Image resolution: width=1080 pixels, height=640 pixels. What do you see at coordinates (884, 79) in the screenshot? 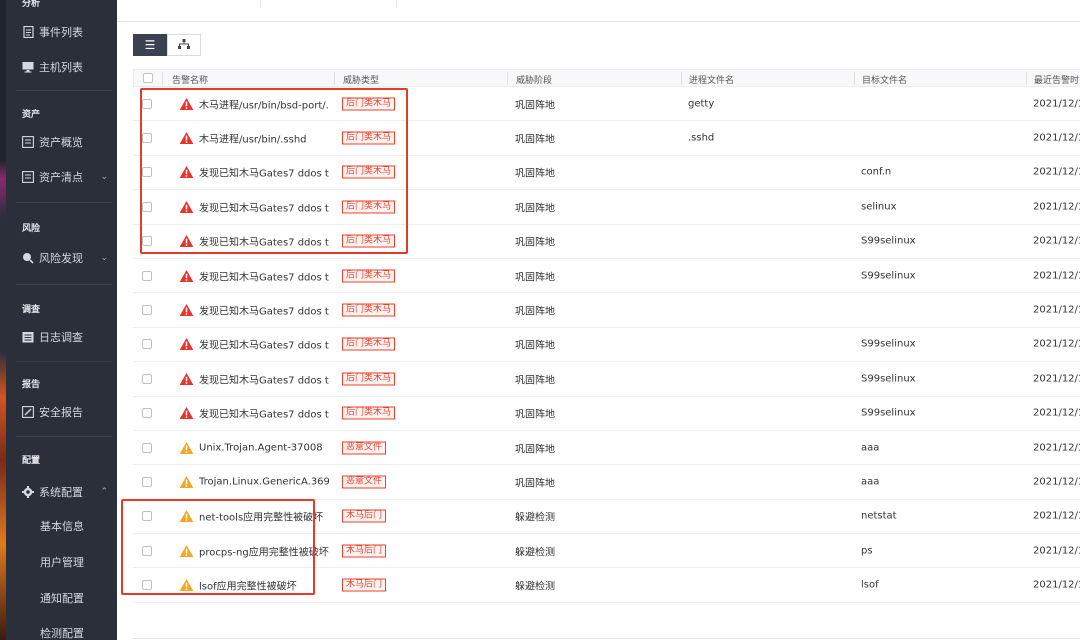
I see `column-header-target: 目标文件名` at bounding box center [884, 79].